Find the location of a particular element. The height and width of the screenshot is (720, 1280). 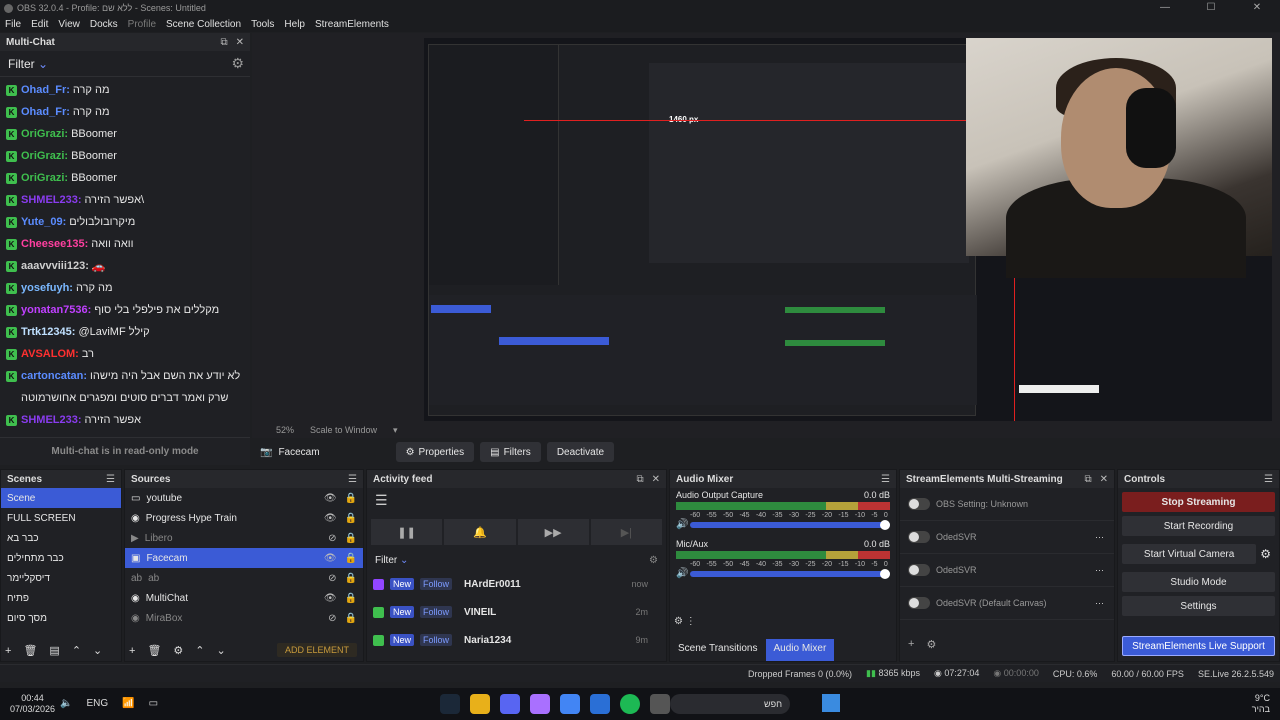

filters-button: ▤ Filters is located at coordinates (510, 452).